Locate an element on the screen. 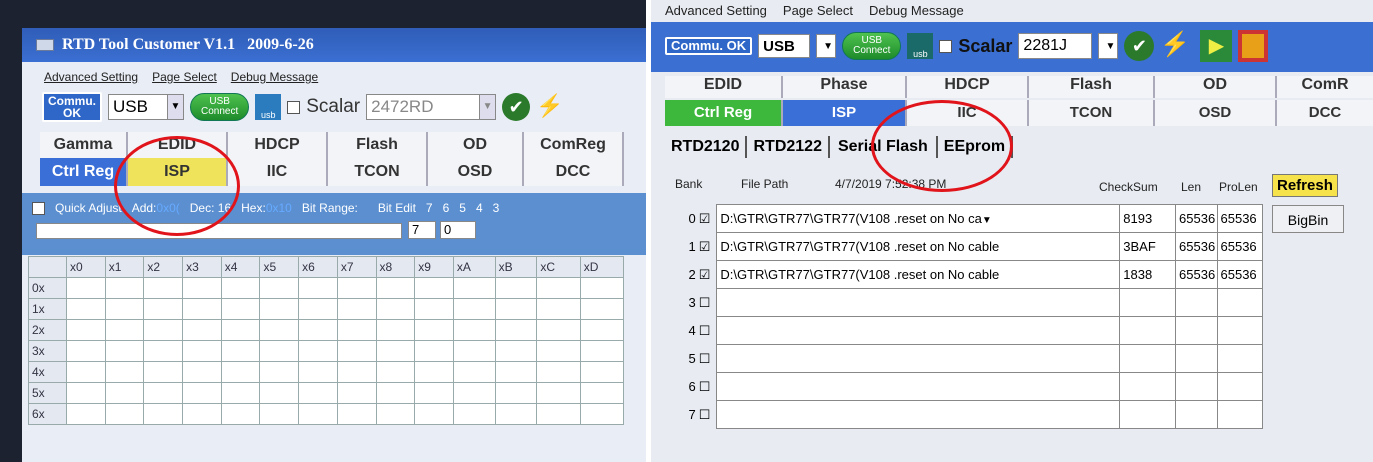  tab-ctrl-reg: Ctrl Reg is located at coordinates (724, 113).